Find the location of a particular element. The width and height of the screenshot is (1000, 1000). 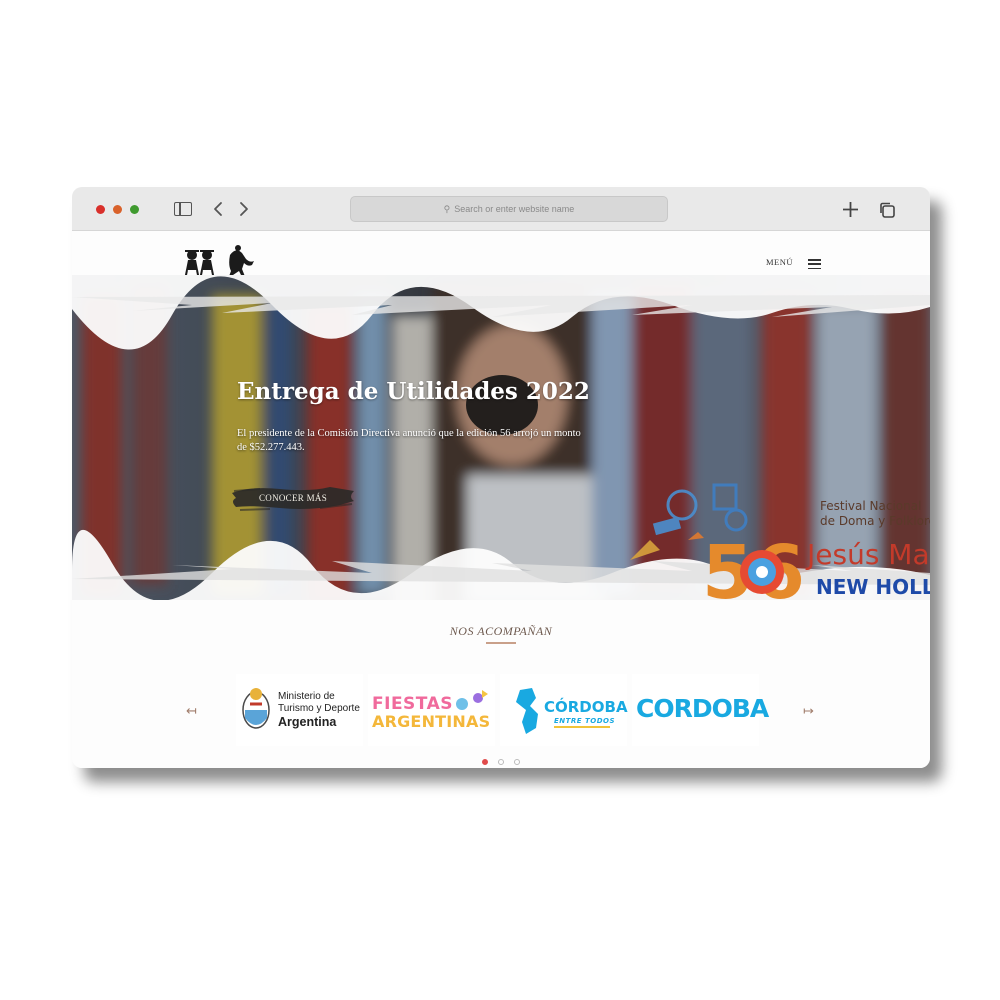

sponsor-logo-cordoba-entre-todos: CÓRDOBA ENTRE TODOS is located at coordinates (564, 710).